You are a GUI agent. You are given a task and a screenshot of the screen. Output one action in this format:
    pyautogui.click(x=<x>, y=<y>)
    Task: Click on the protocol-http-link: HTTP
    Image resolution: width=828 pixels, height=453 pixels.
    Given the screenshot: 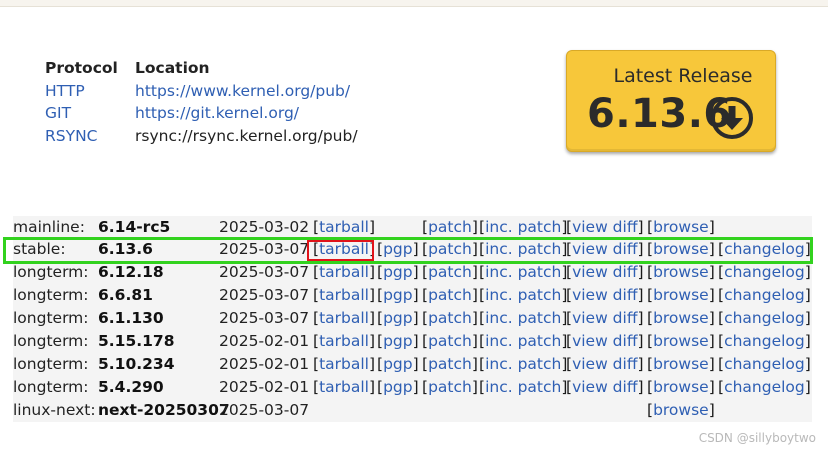 What is the action you would take?
    pyautogui.click(x=65, y=91)
    